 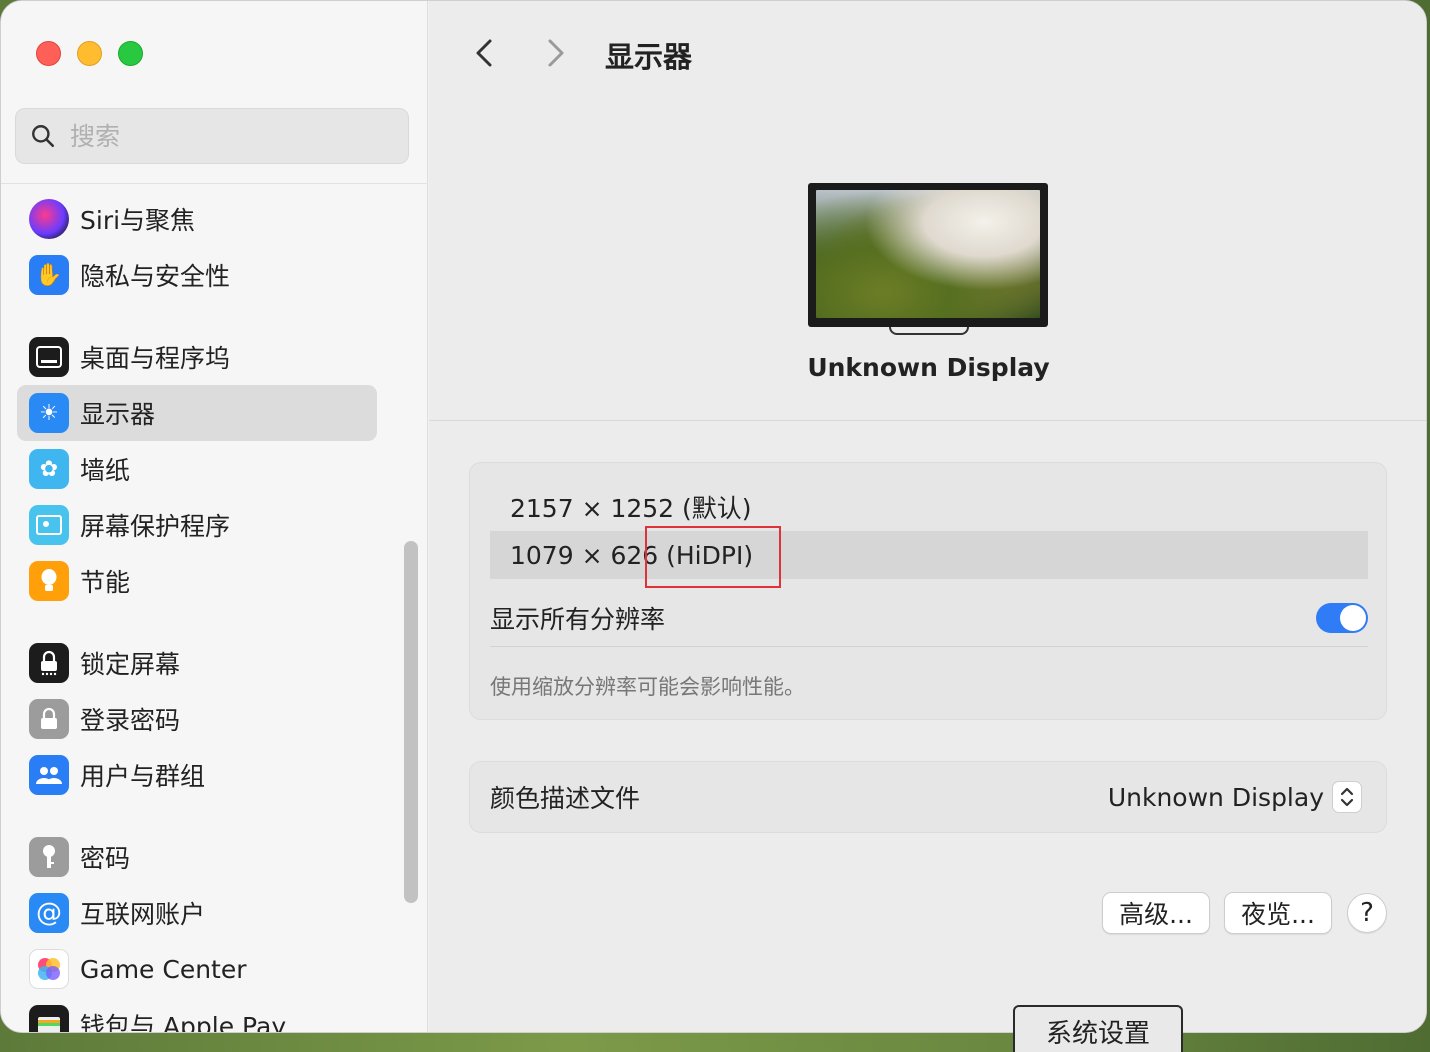 What do you see at coordinates (43, 136) in the screenshot?
I see `search-icon` at bounding box center [43, 136].